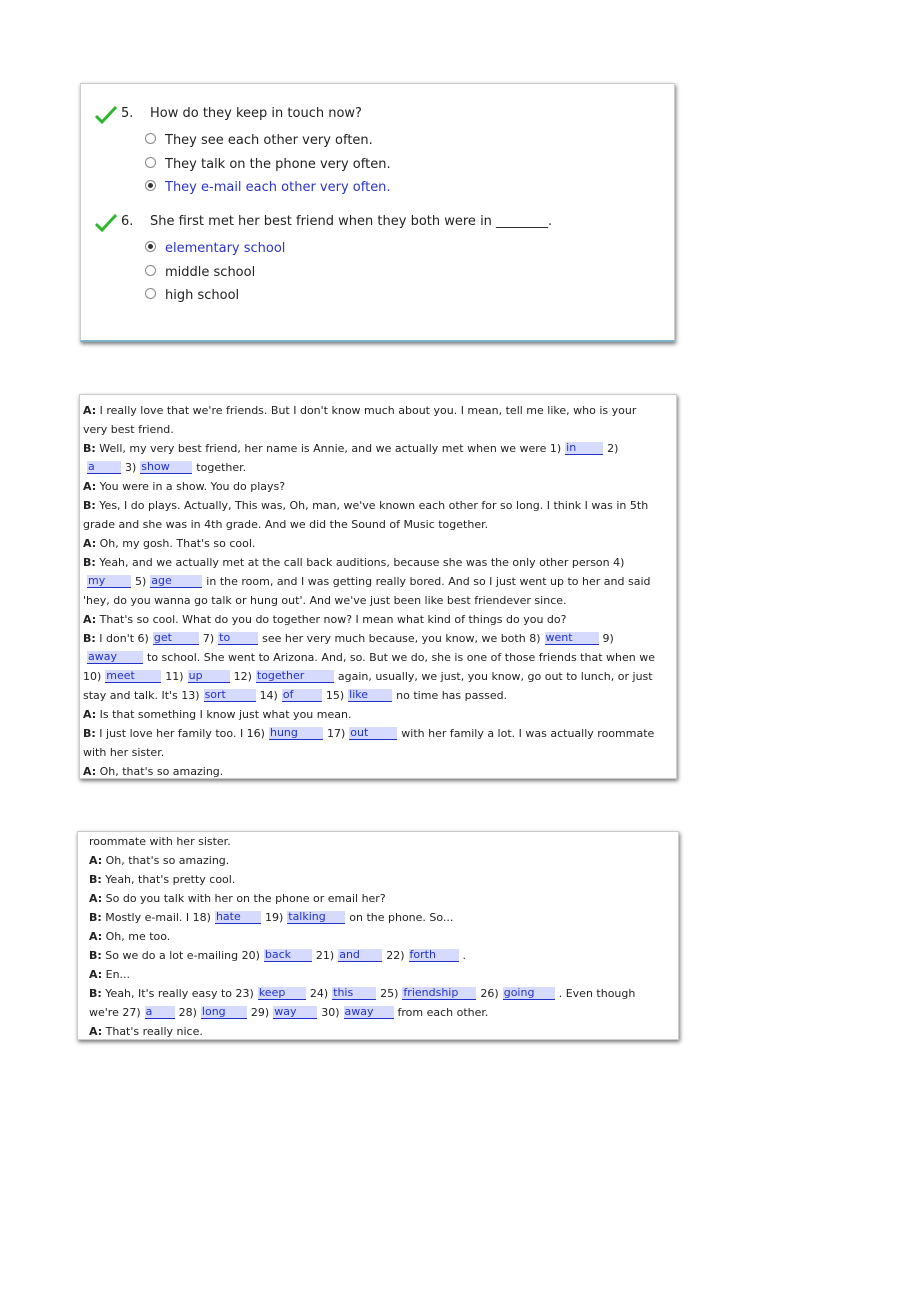 The image size is (920, 1302). What do you see at coordinates (301, 695) in the screenshot?
I see `answer-blank: of` at bounding box center [301, 695].